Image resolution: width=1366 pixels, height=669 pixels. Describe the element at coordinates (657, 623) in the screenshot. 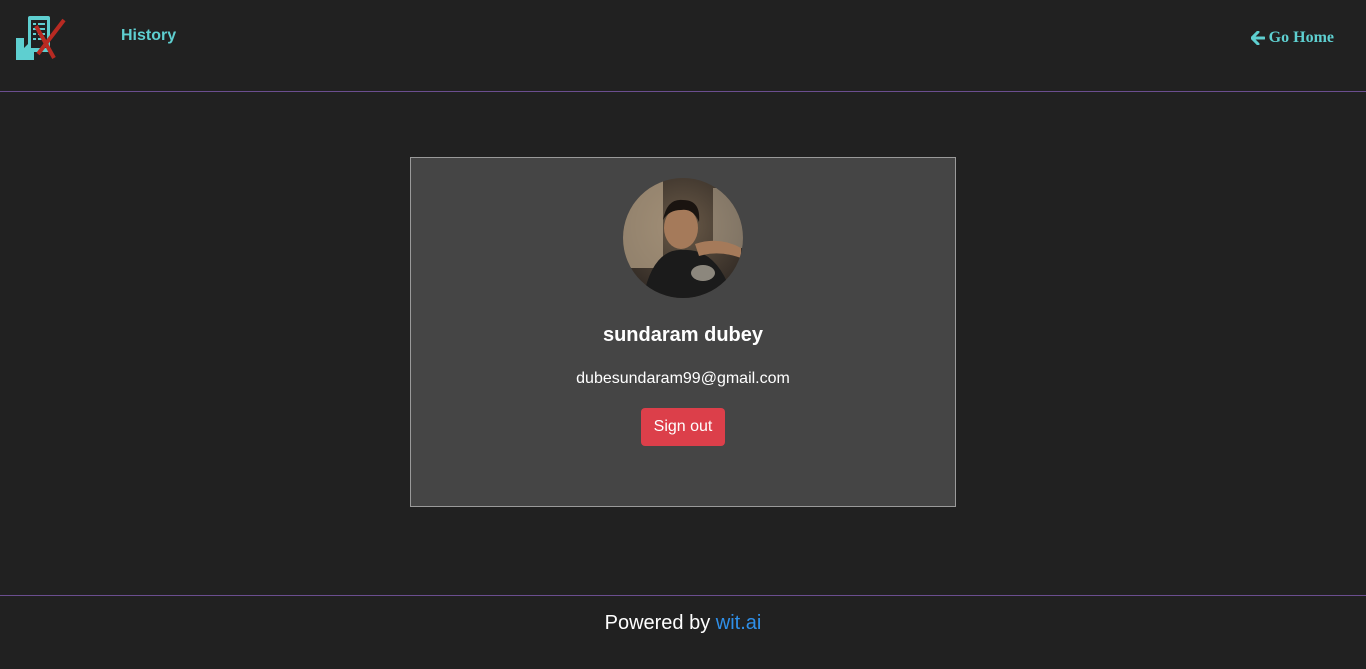

I see `footer-prefix: Powered by` at that location.